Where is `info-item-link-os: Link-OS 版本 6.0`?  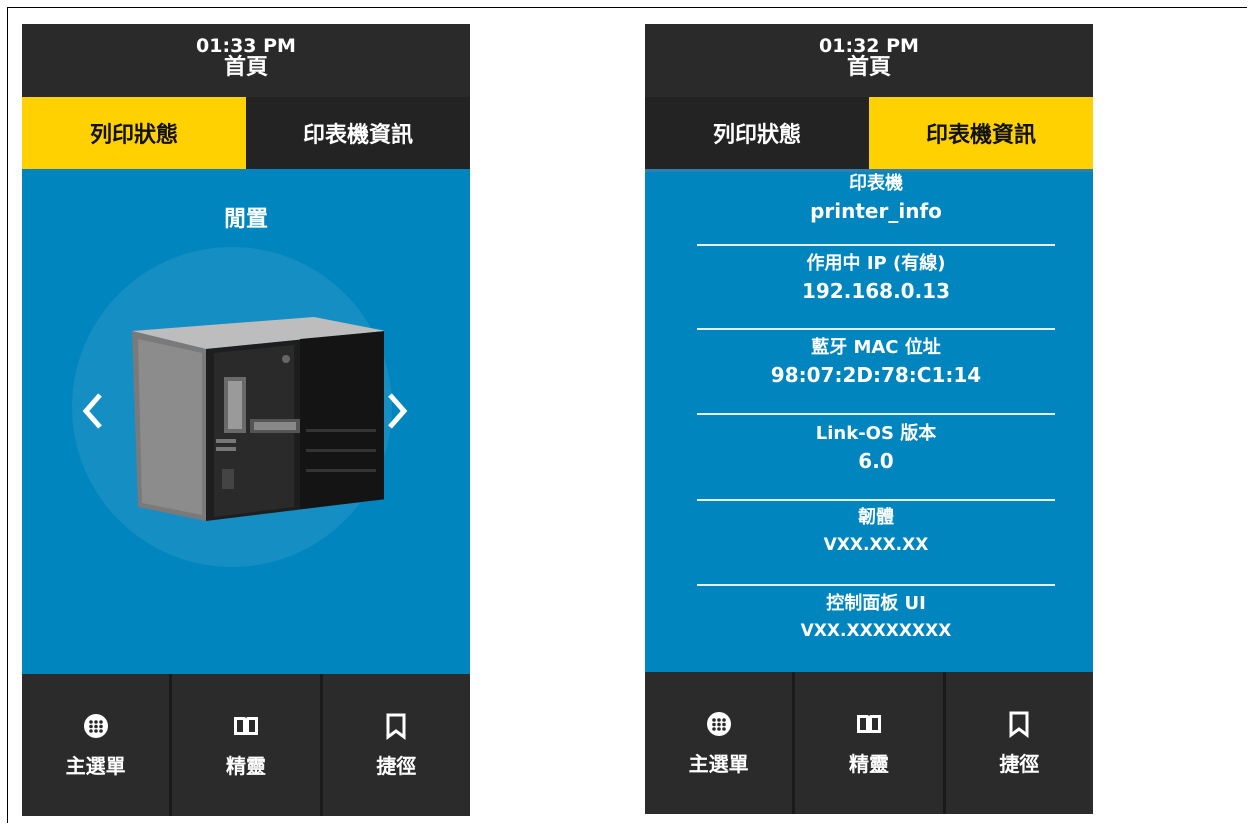 info-item-link-os: Link-OS 版本 6.0 is located at coordinates (876, 449).